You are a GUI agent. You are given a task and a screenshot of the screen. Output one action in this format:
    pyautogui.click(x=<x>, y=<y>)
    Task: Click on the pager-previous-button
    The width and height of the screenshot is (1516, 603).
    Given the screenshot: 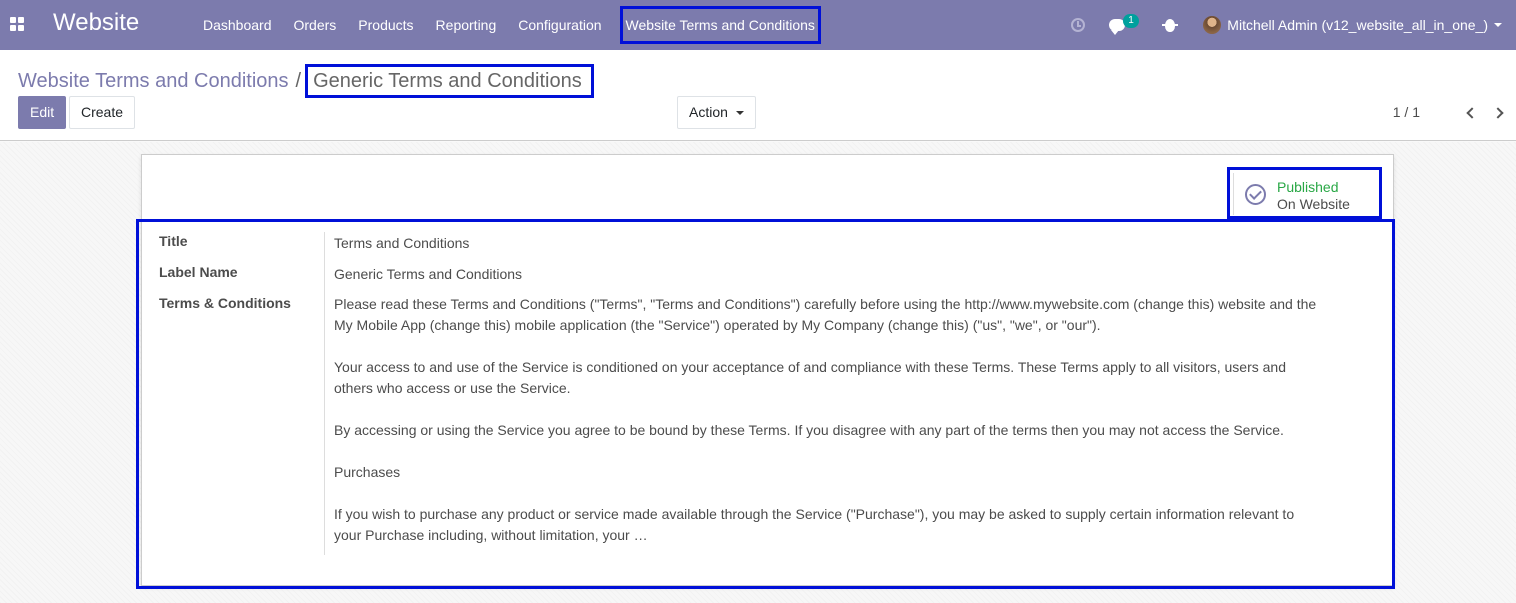 What is the action you would take?
    pyautogui.click(x=1471, y=113)
    